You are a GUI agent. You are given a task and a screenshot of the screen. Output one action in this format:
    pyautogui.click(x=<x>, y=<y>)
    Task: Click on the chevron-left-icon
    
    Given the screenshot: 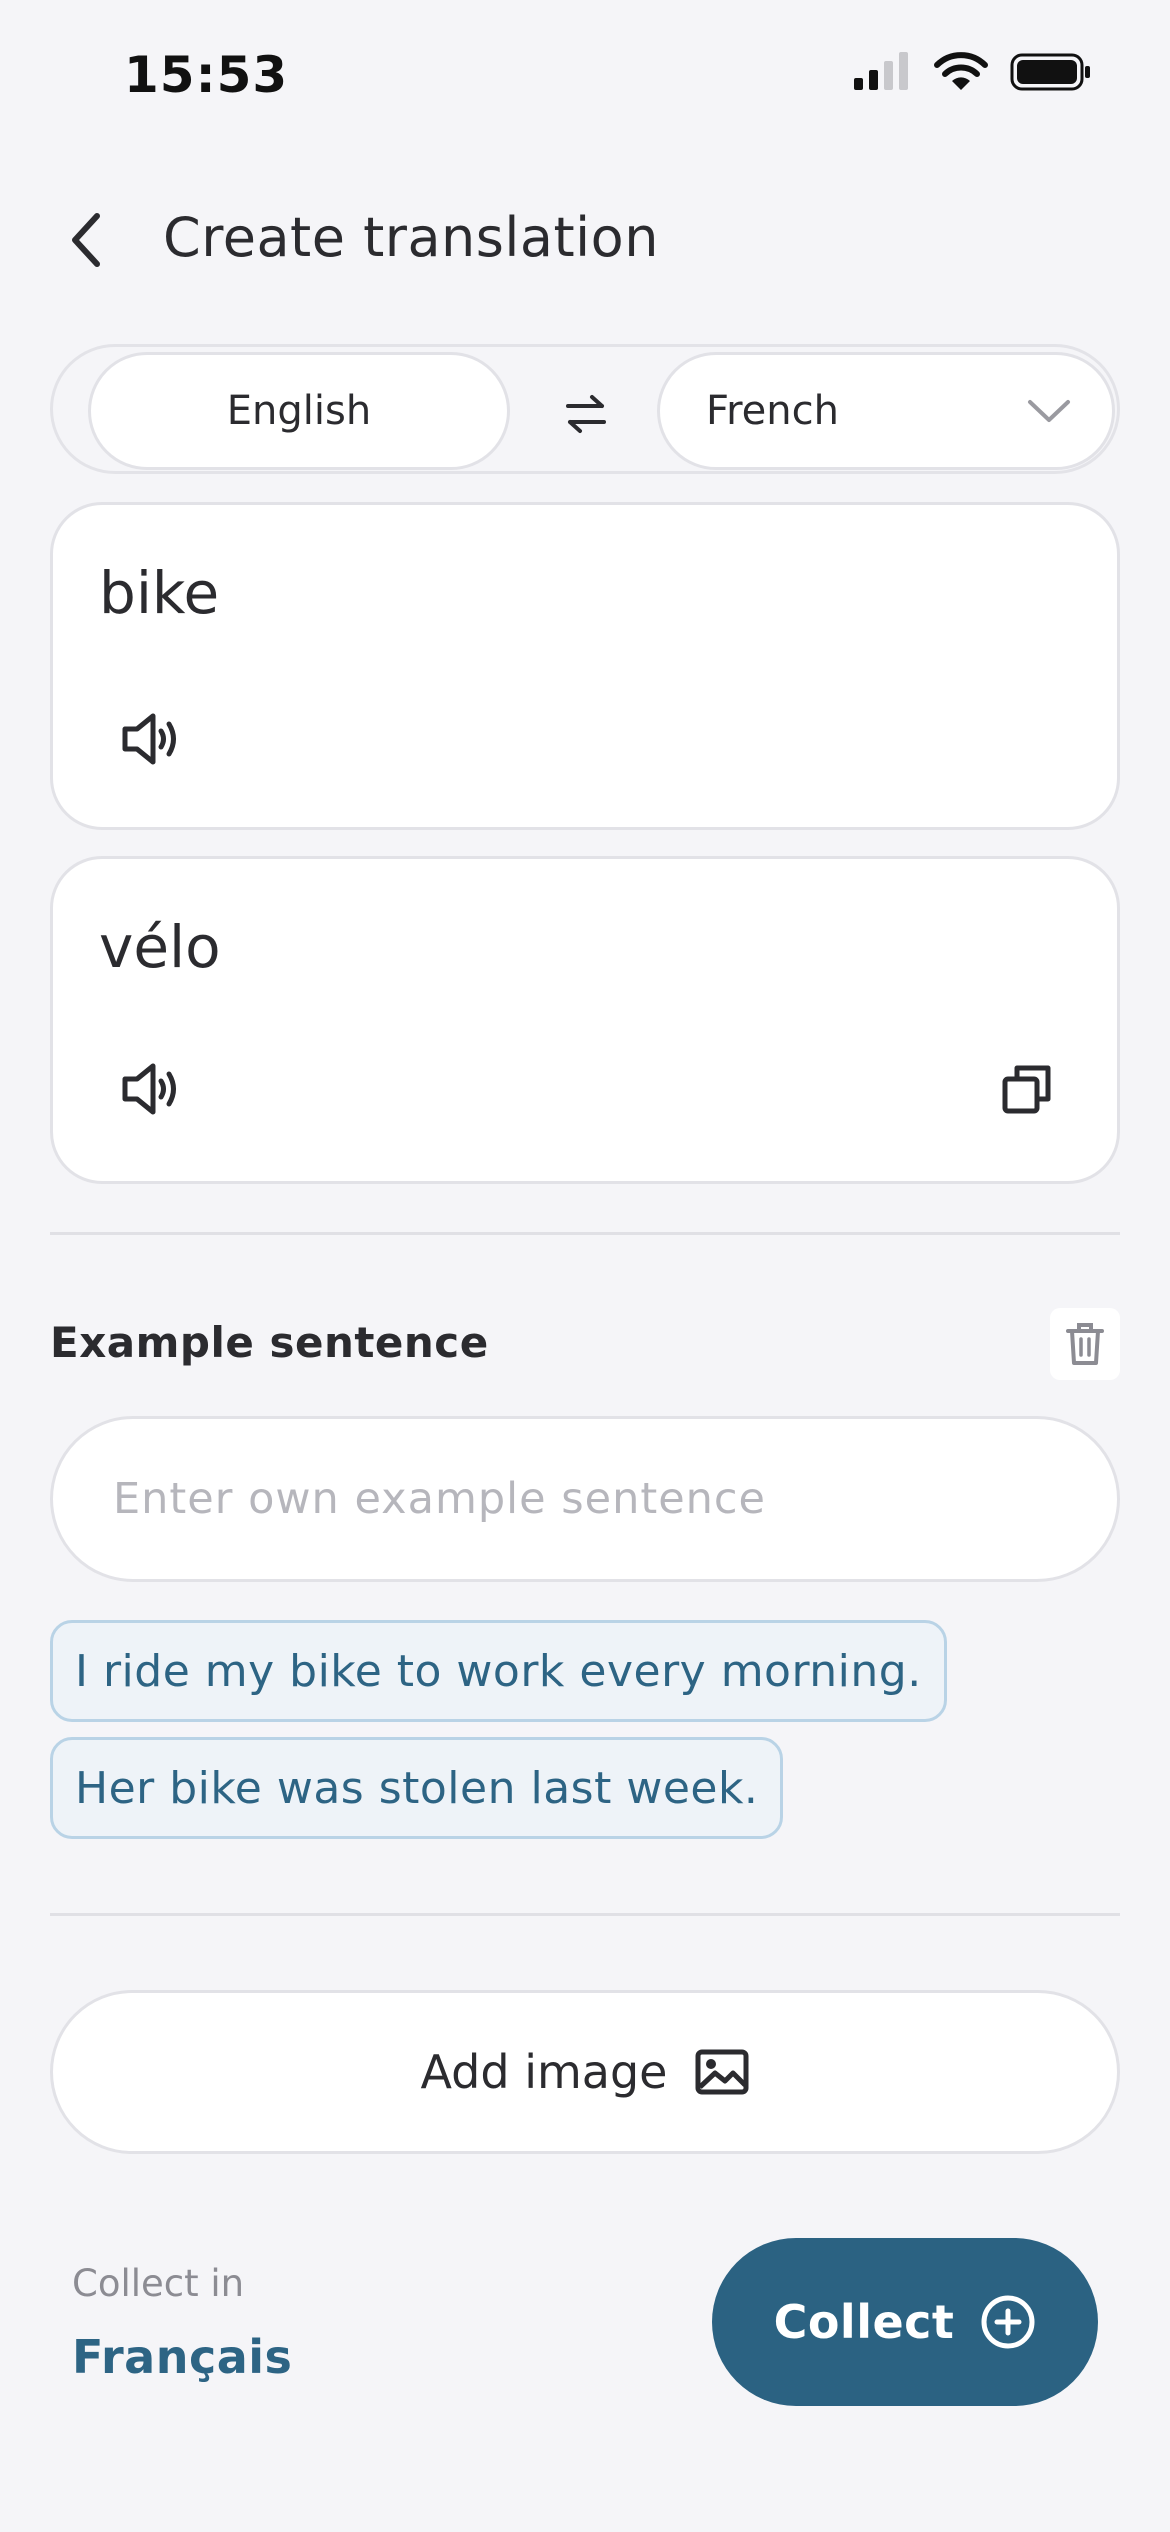 What is the action you would take?
    pyautogui.click(x=86, y=240)
    